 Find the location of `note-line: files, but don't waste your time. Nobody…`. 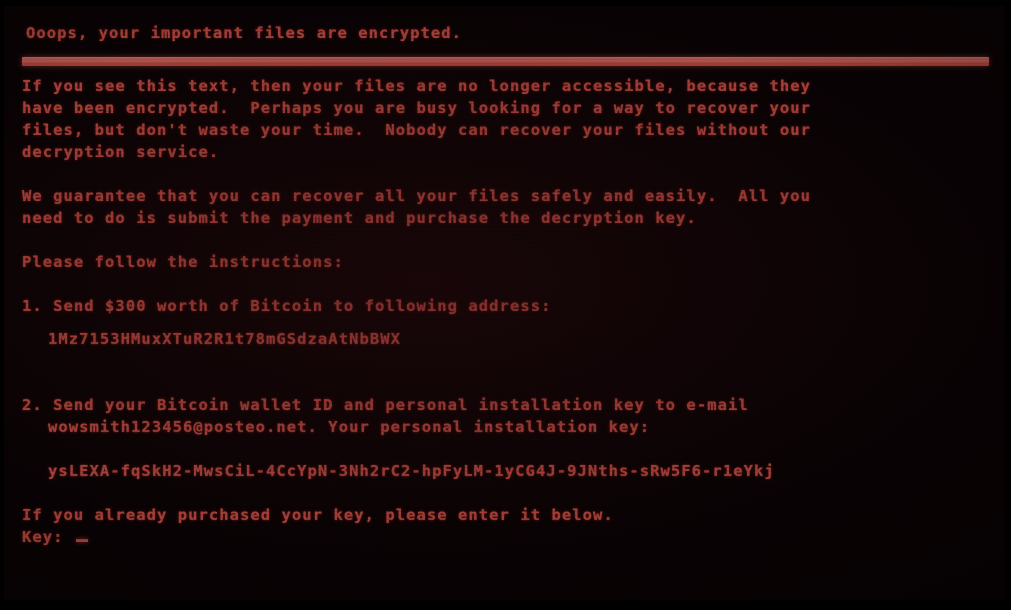

note-line: files, but don't waste your time. Nobody… is located at coordinates (417, 130).